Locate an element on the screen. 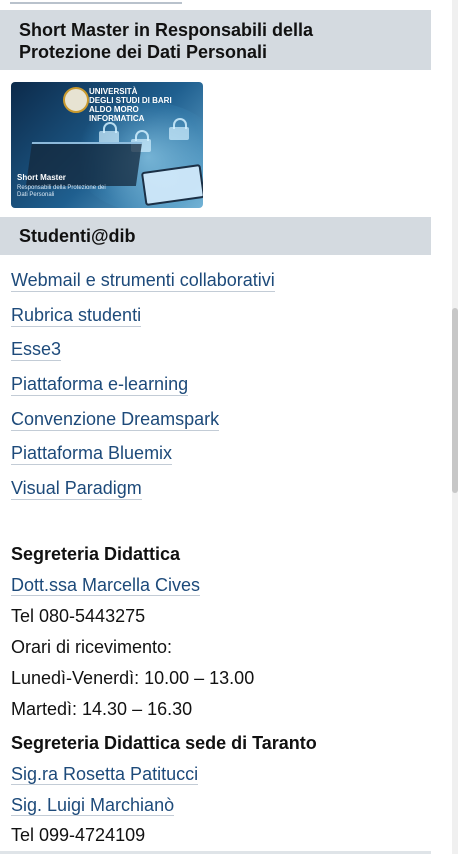  university-line-3: ALDO MORO is located at coordinates (114, 109).